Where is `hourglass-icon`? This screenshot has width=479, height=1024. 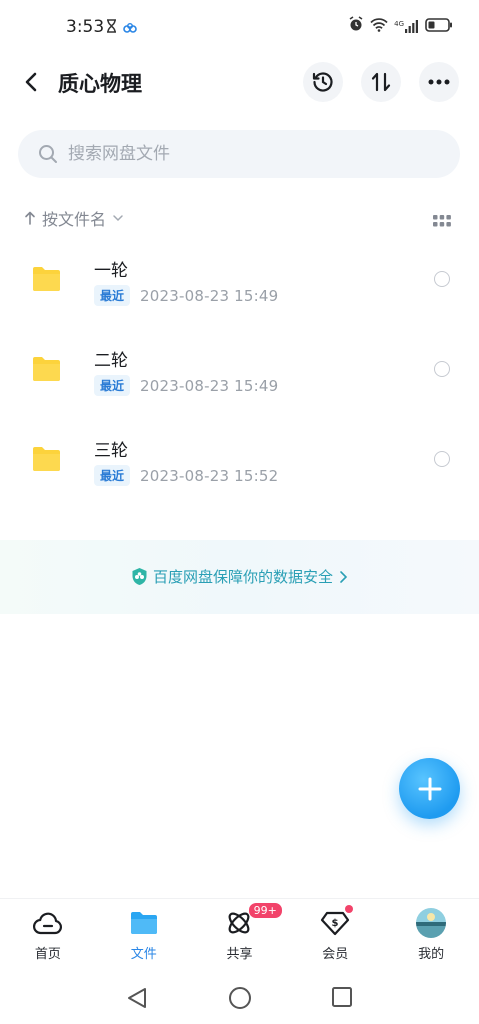
hourglass-icon is located at coordinates (111, 27).